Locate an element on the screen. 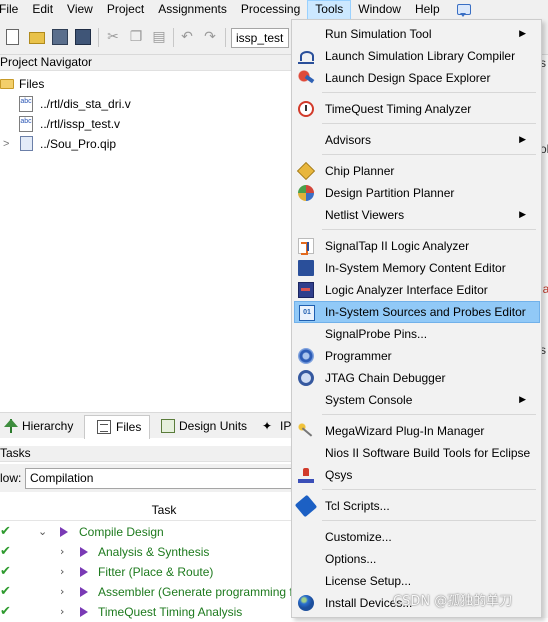 The height and width of the screenshot is (622, 548). tab-design-units: Design Units is located at coordinates (204, 427).